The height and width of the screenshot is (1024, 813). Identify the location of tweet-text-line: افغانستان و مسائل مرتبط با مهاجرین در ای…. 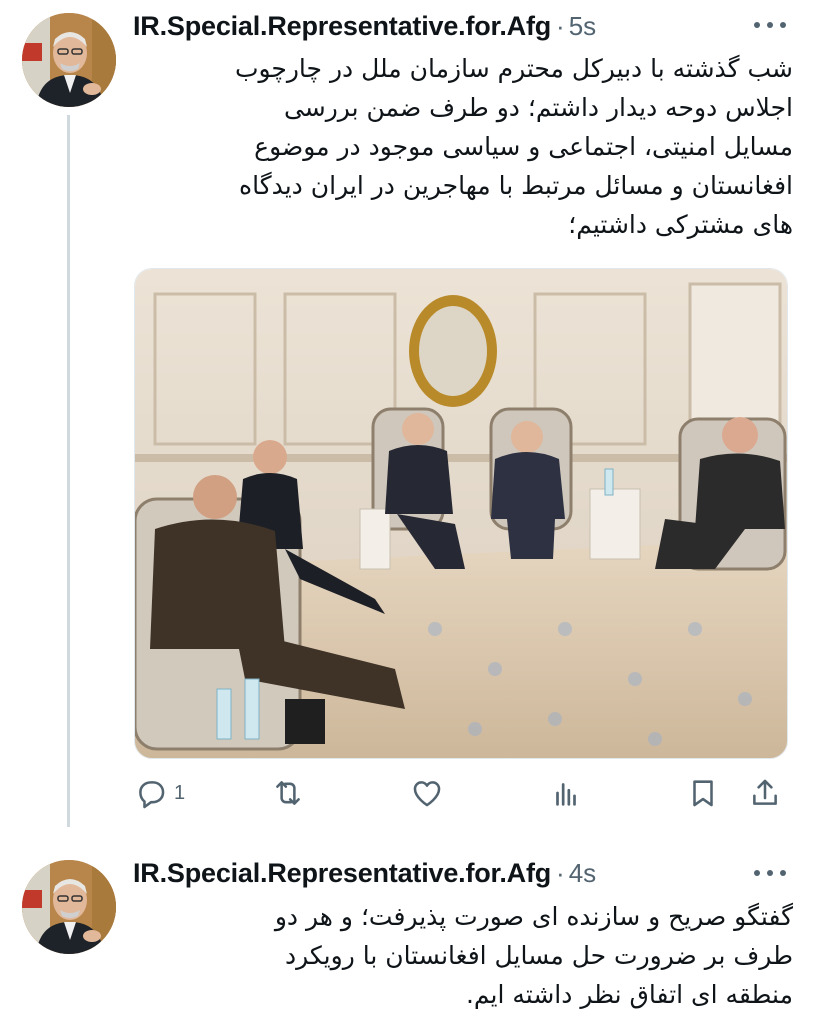
(515, 185).